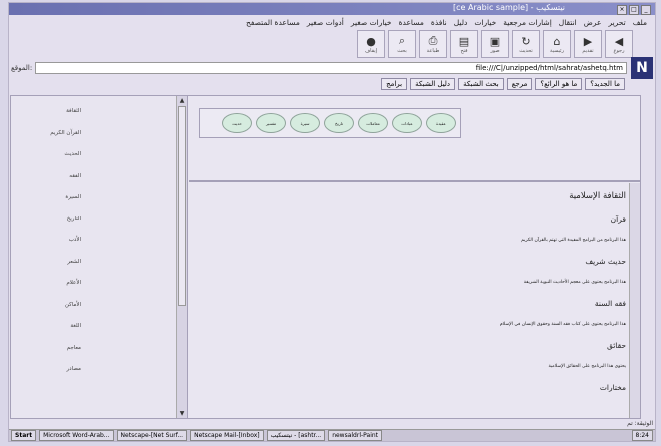  What do you see at coordinates (642, 68) in the screenshot?
I see `netscape-logo: N` at bounding box center [642, 68].